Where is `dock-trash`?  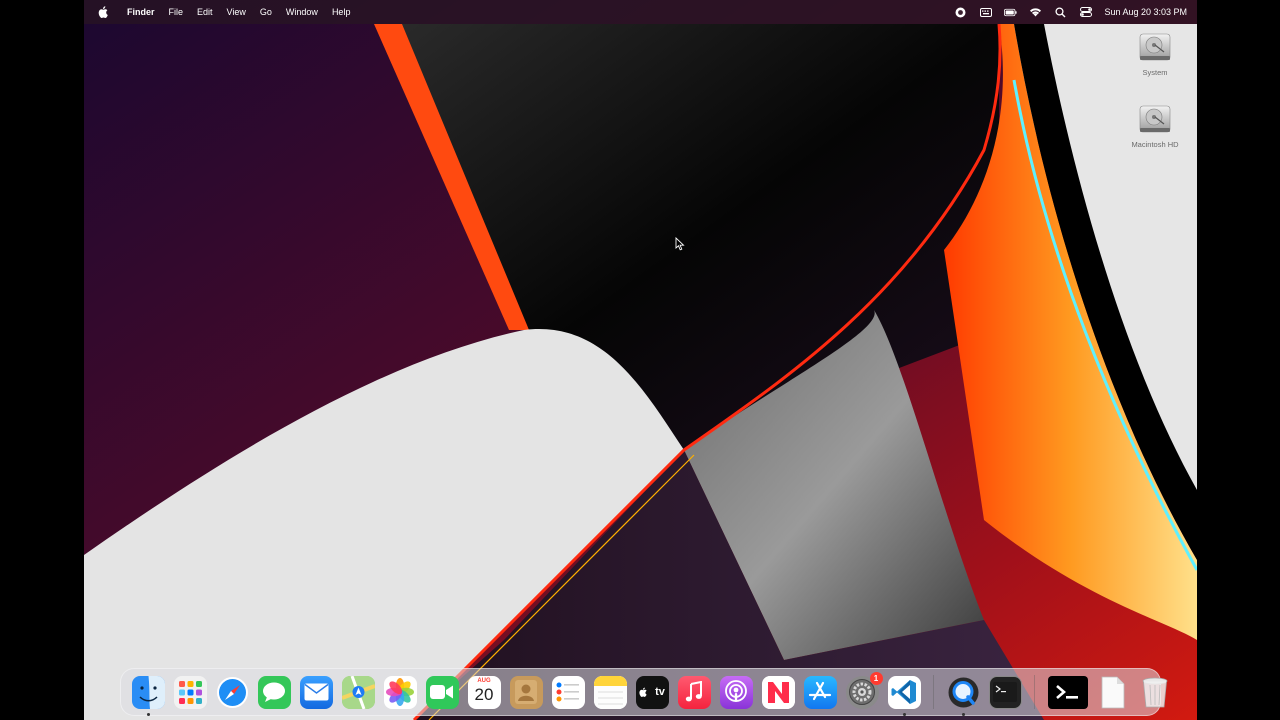
dock-trash is located at coordinates (1155, 692).